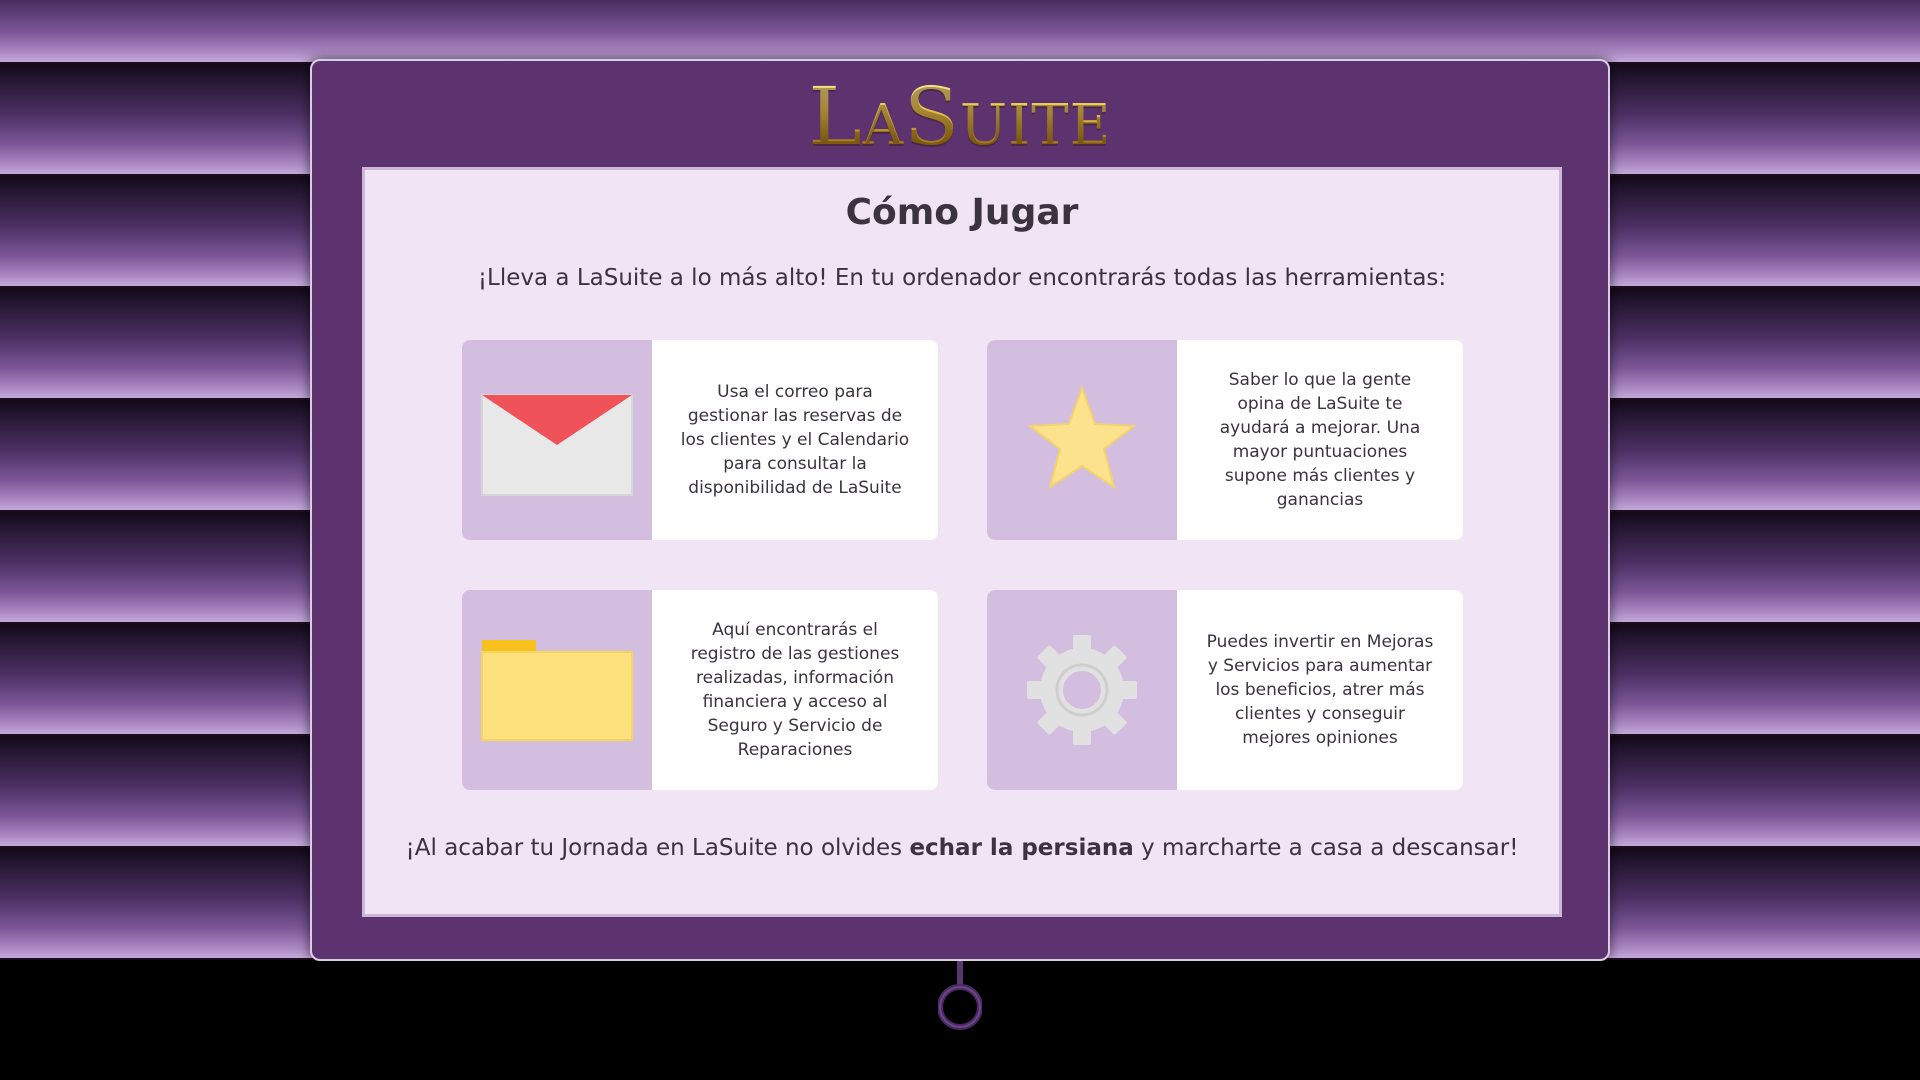  What do you see at coordinates (557, 445) in the screenshot?
I see `envelope-icon` at bounding box center [557, 445].